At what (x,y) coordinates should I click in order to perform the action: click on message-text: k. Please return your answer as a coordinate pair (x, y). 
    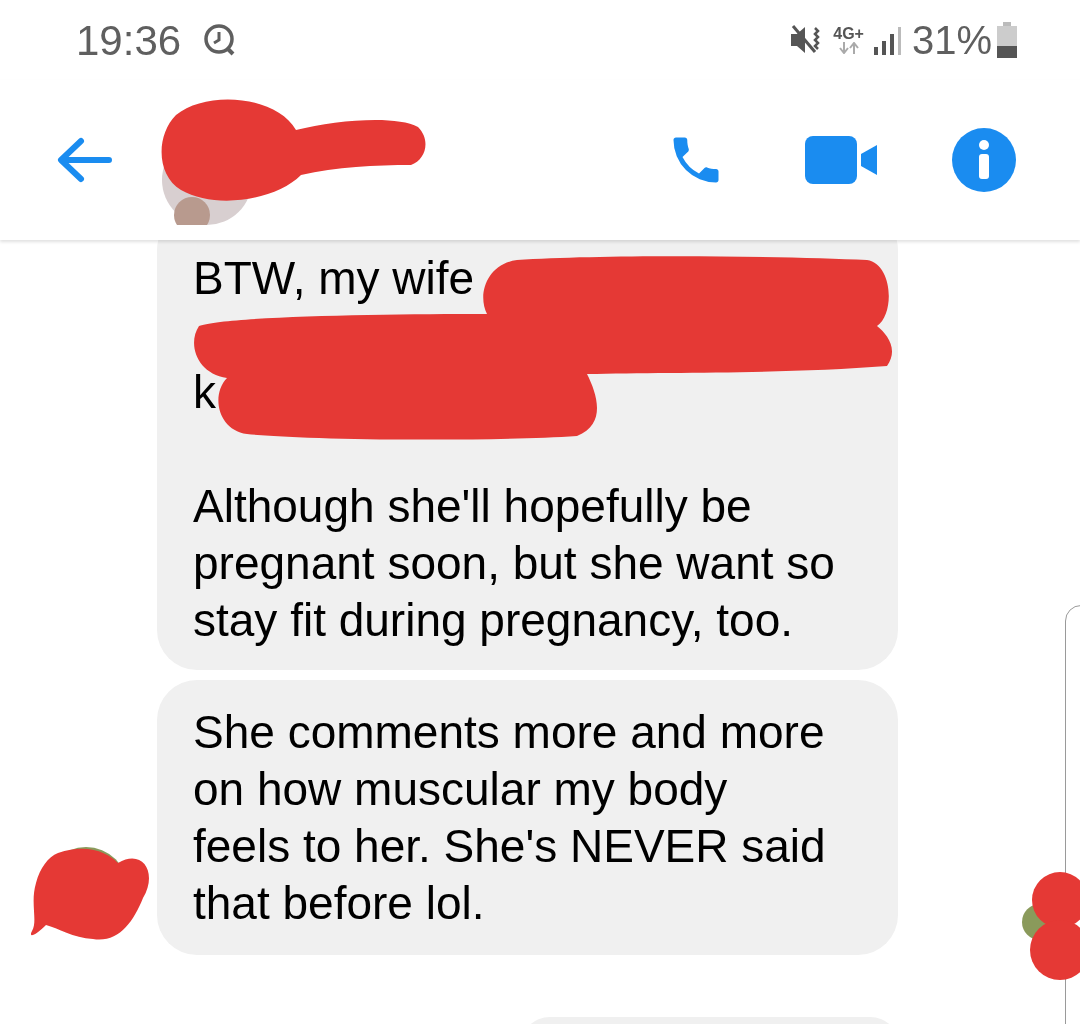
    Looking at the image, I should click on (204, 392).